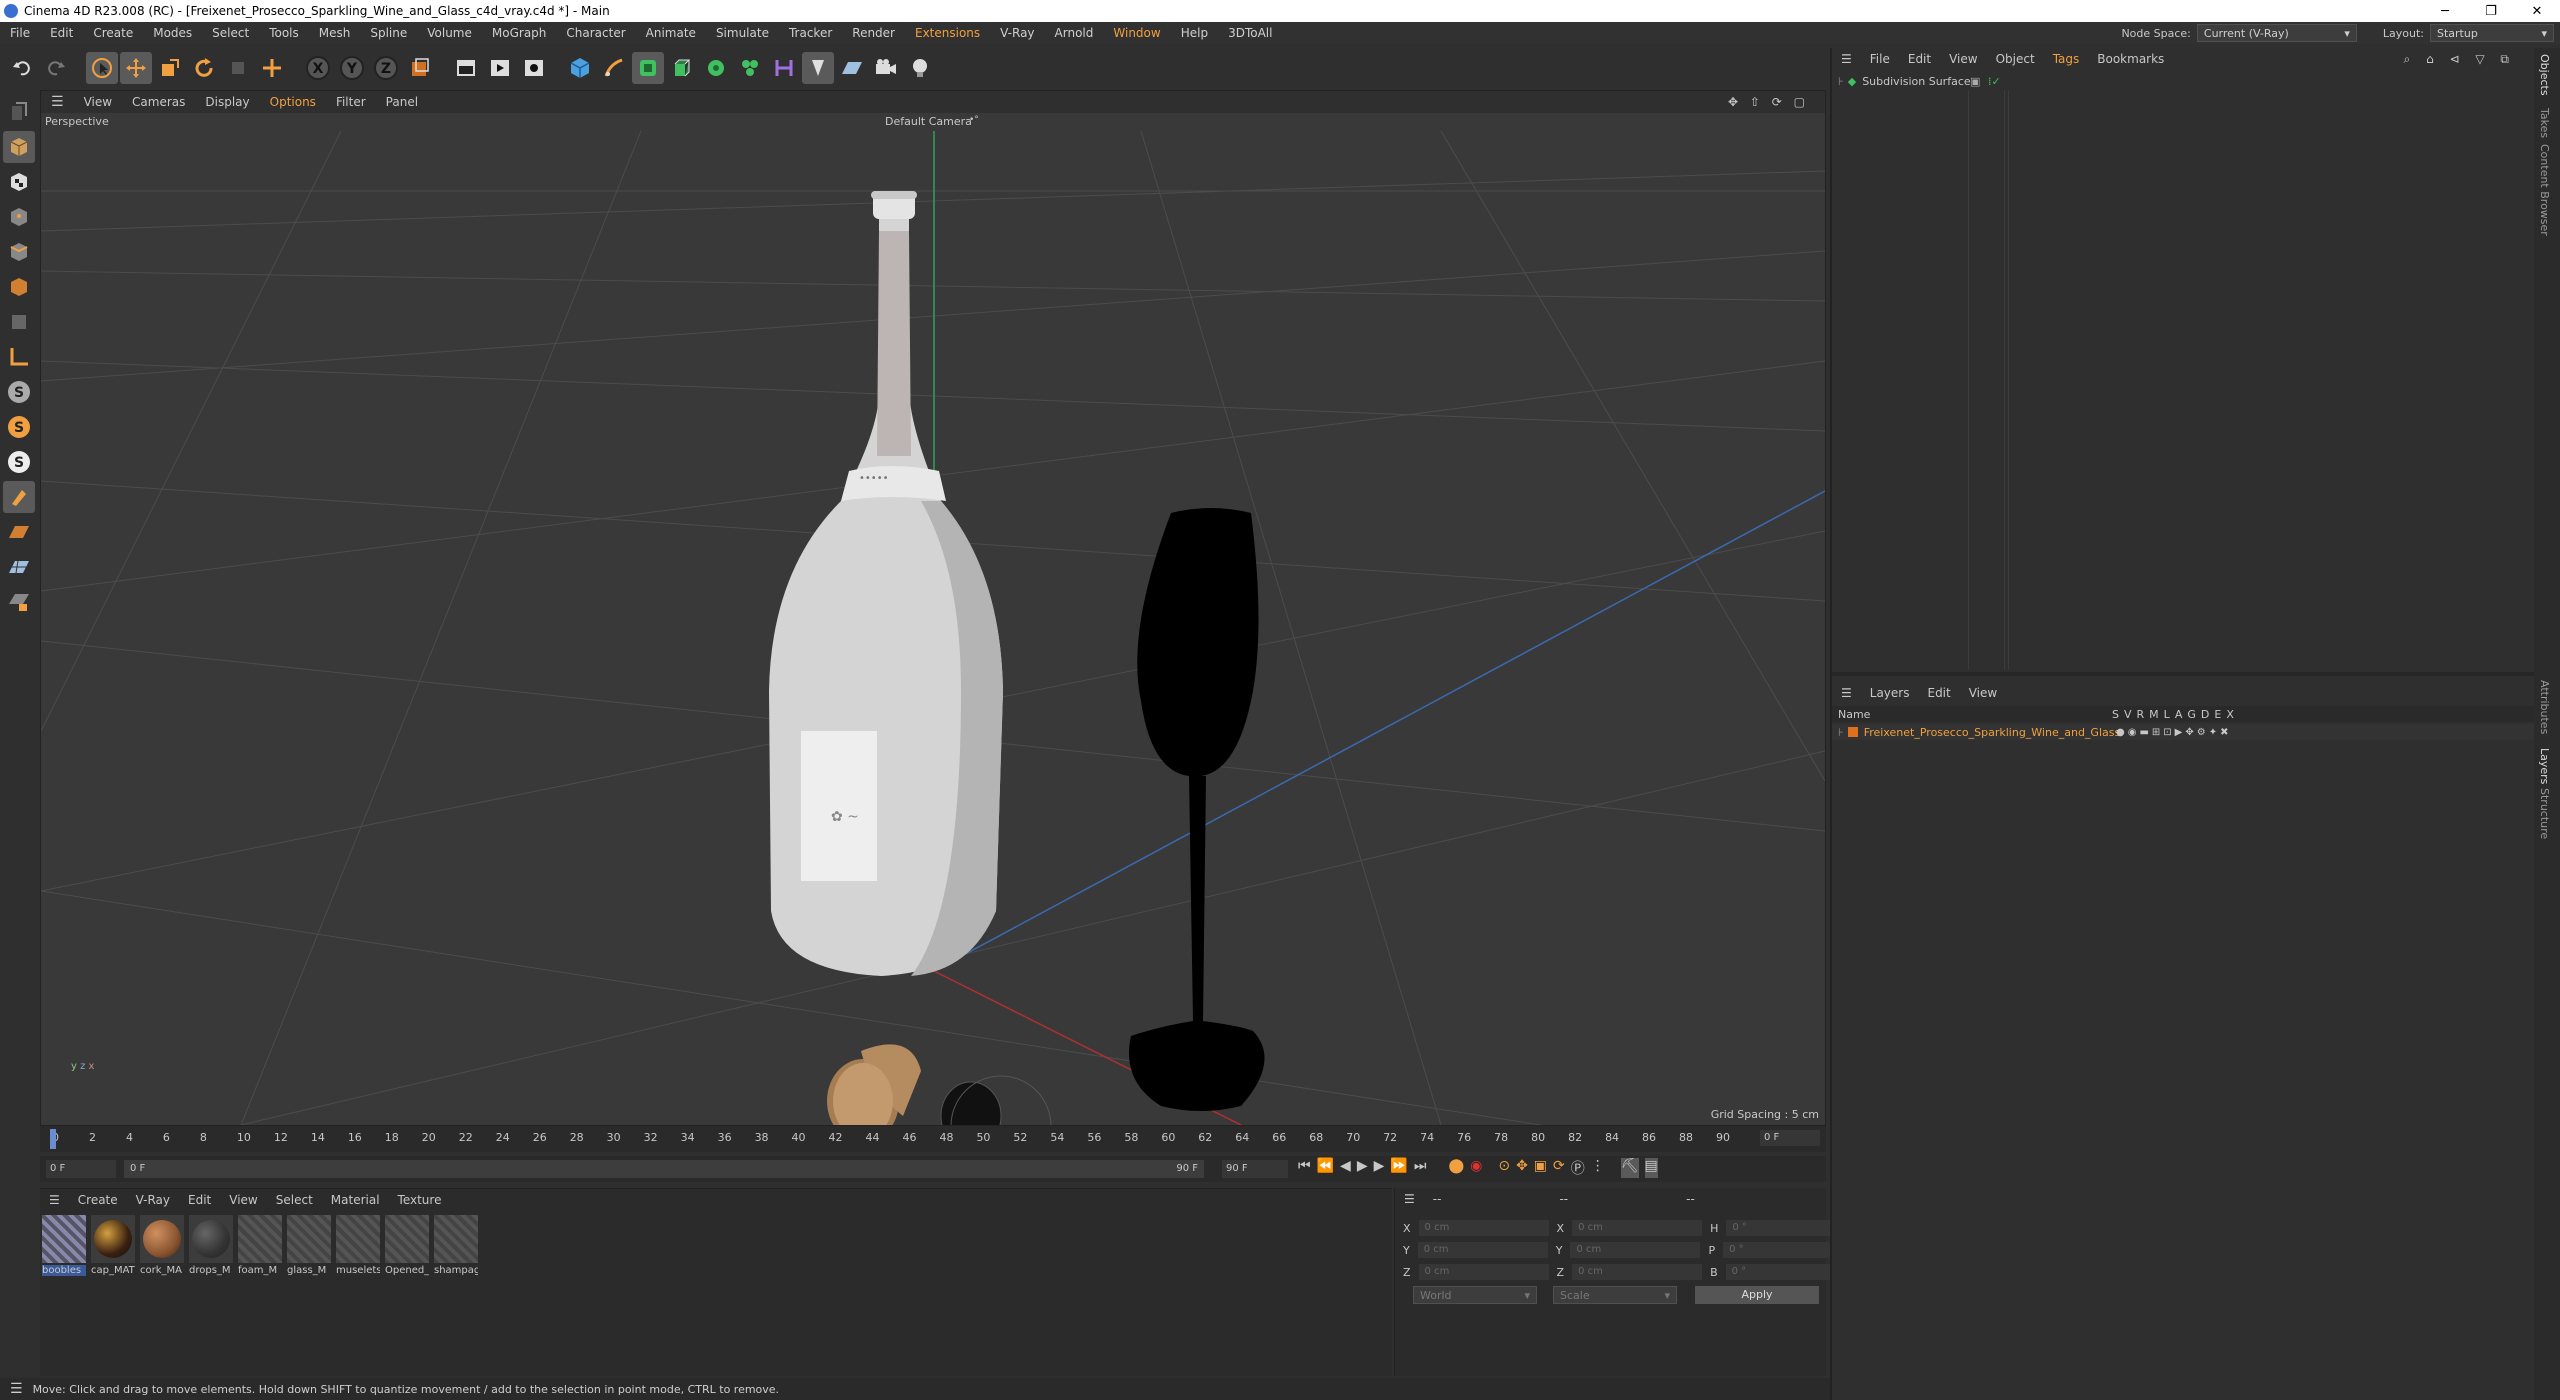  I want to click on undo-button, so click(22, 68).